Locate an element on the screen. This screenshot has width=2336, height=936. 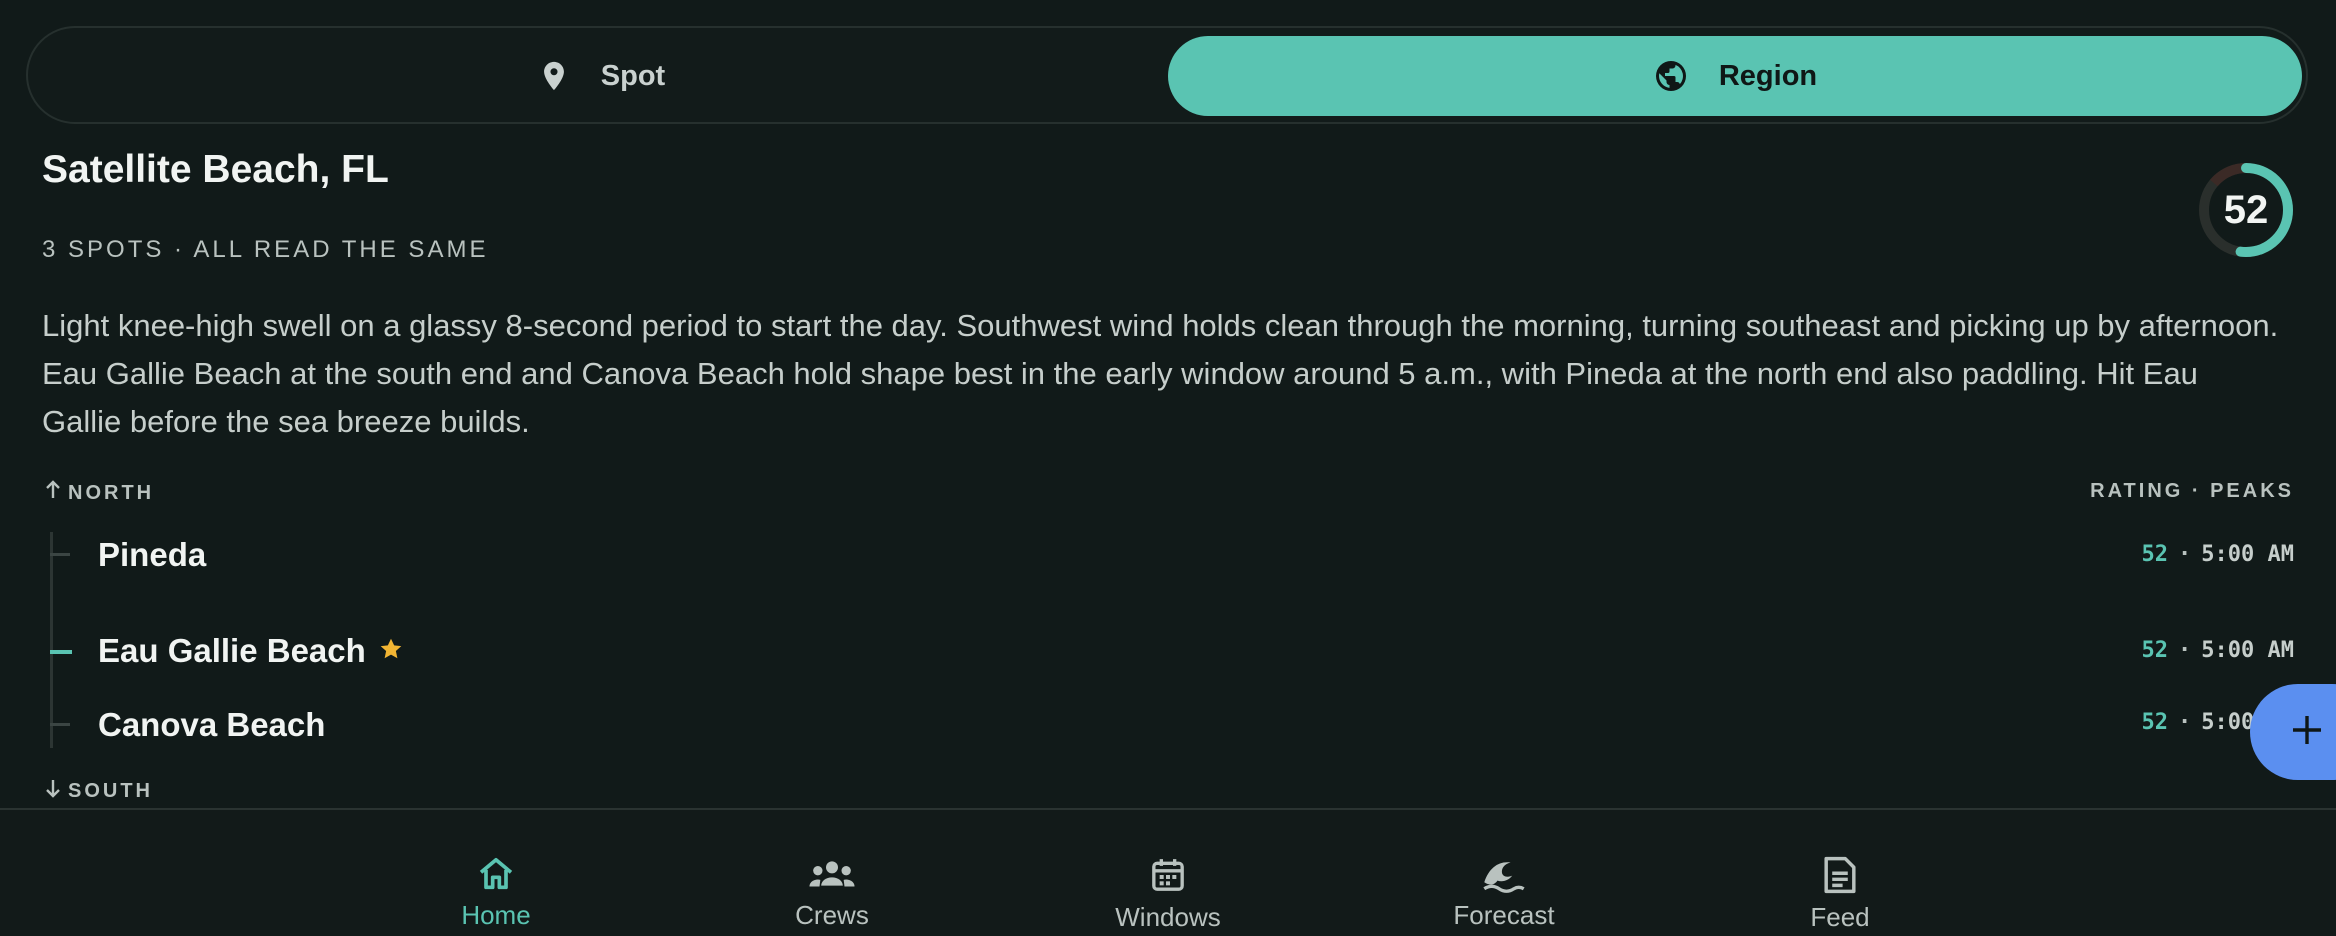
crews-icon is located at coordinates (832, 874).